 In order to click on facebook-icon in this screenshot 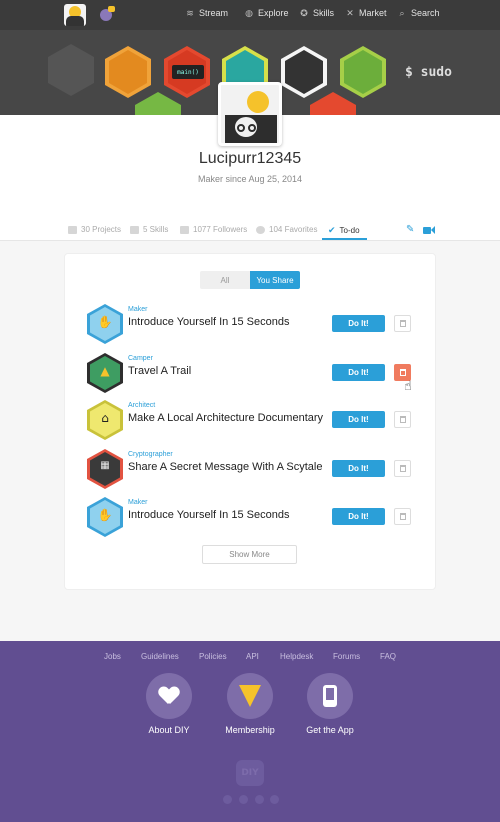, I will do `click(227, 799)`.